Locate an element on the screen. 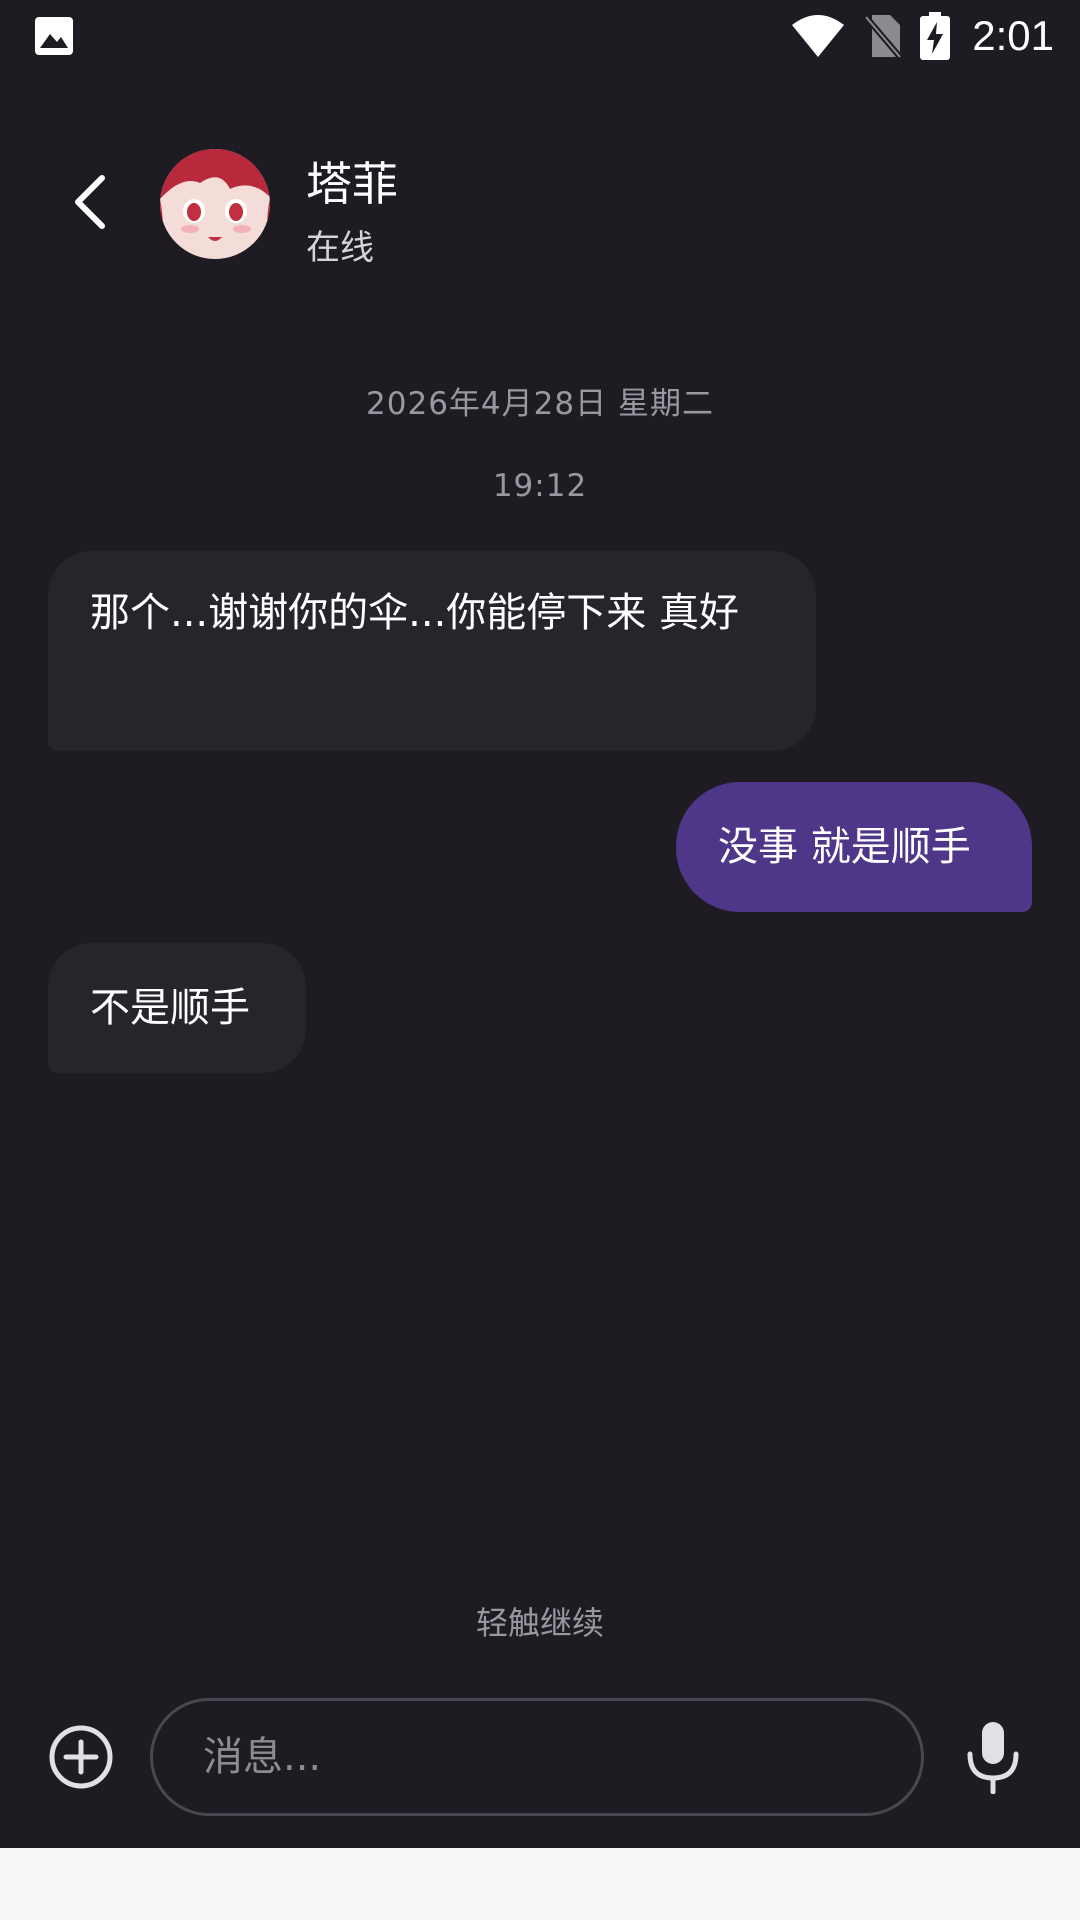 This screenshot has height=1920, width=1080. microphone-icon is located at coordinates (993, 1758).